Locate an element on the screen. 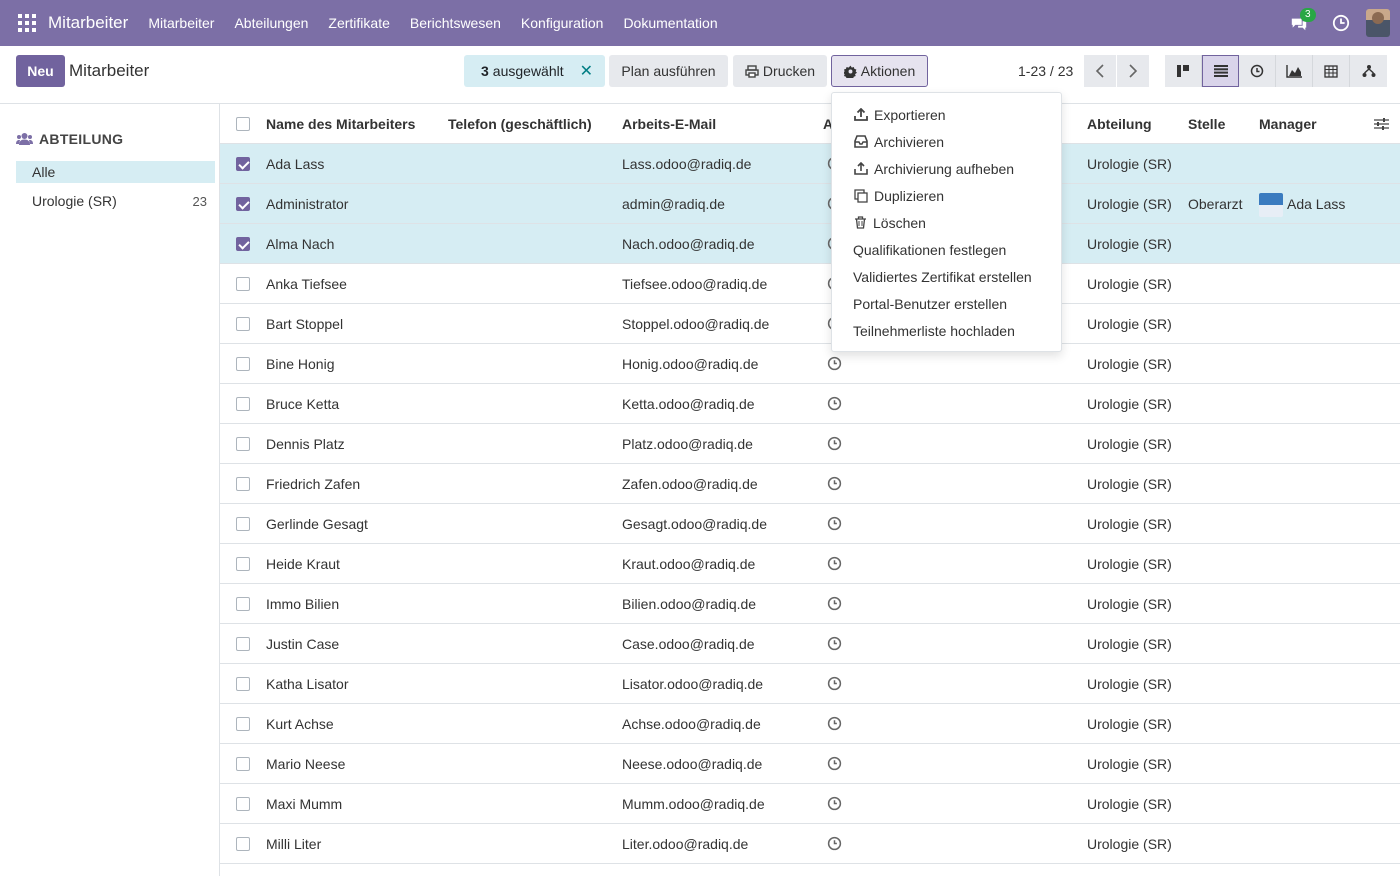  view-graph-button is located at coordinates (1294, 71).